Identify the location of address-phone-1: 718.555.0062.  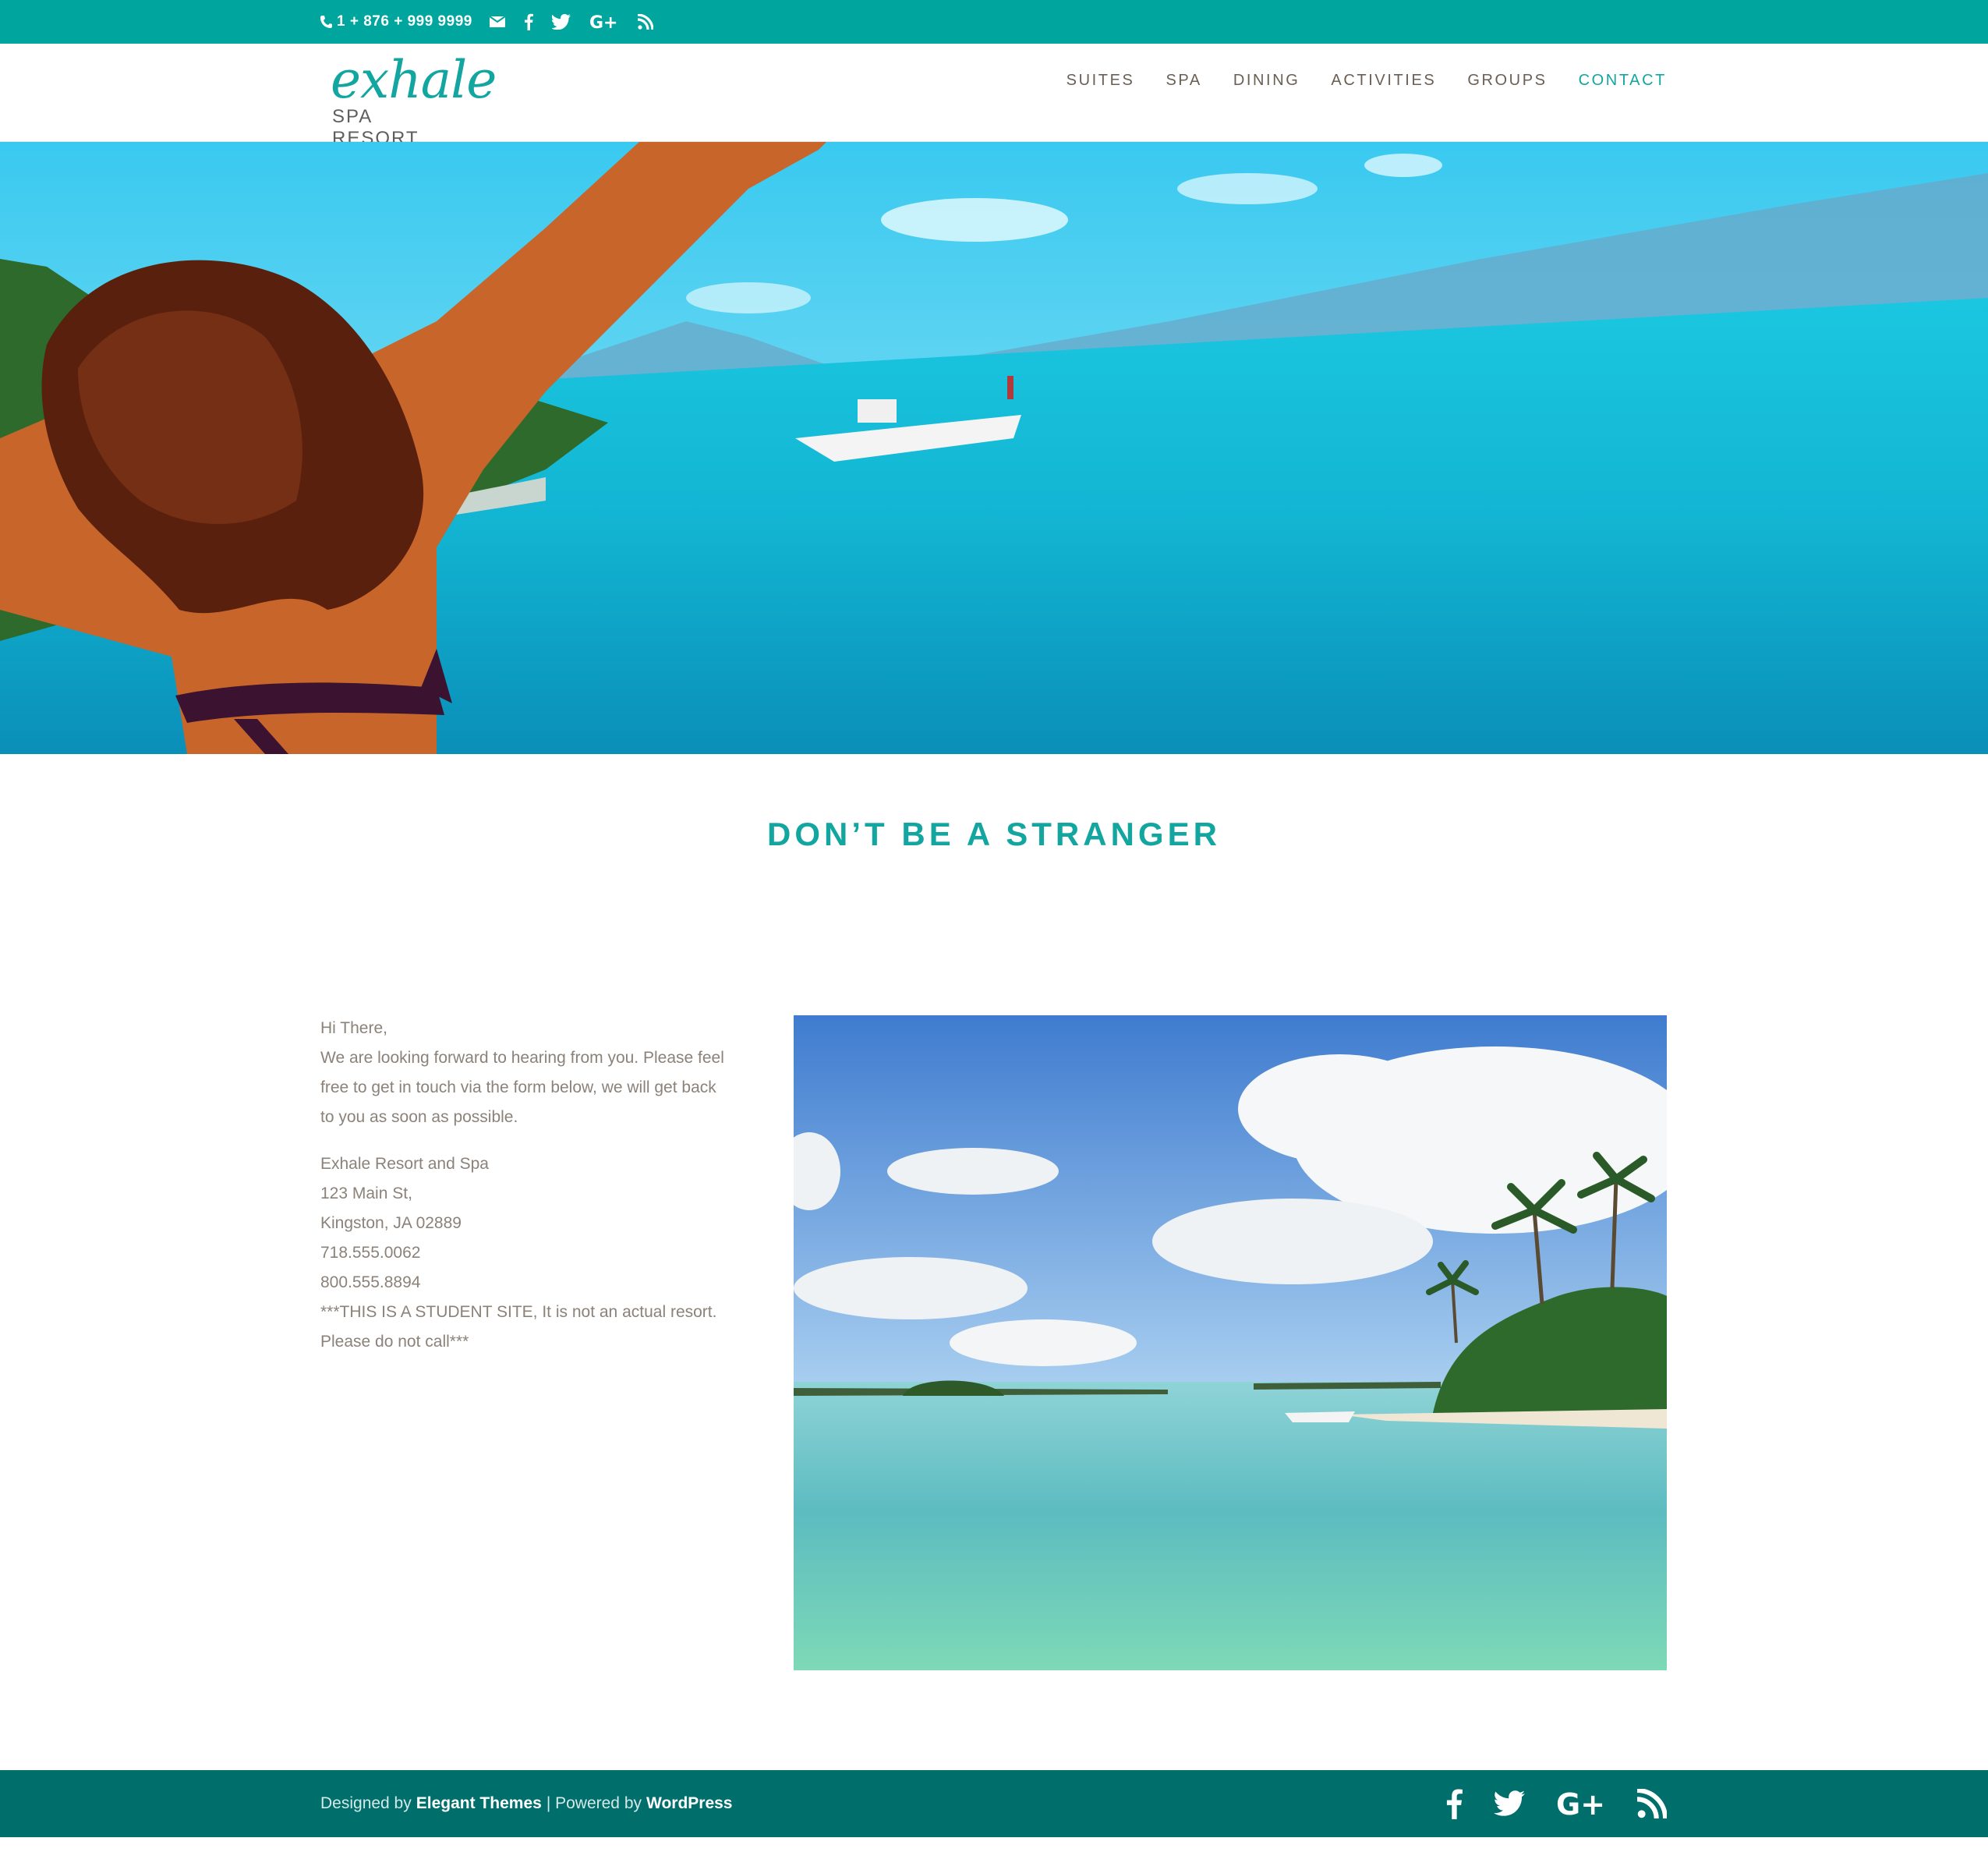
(370, 1253).